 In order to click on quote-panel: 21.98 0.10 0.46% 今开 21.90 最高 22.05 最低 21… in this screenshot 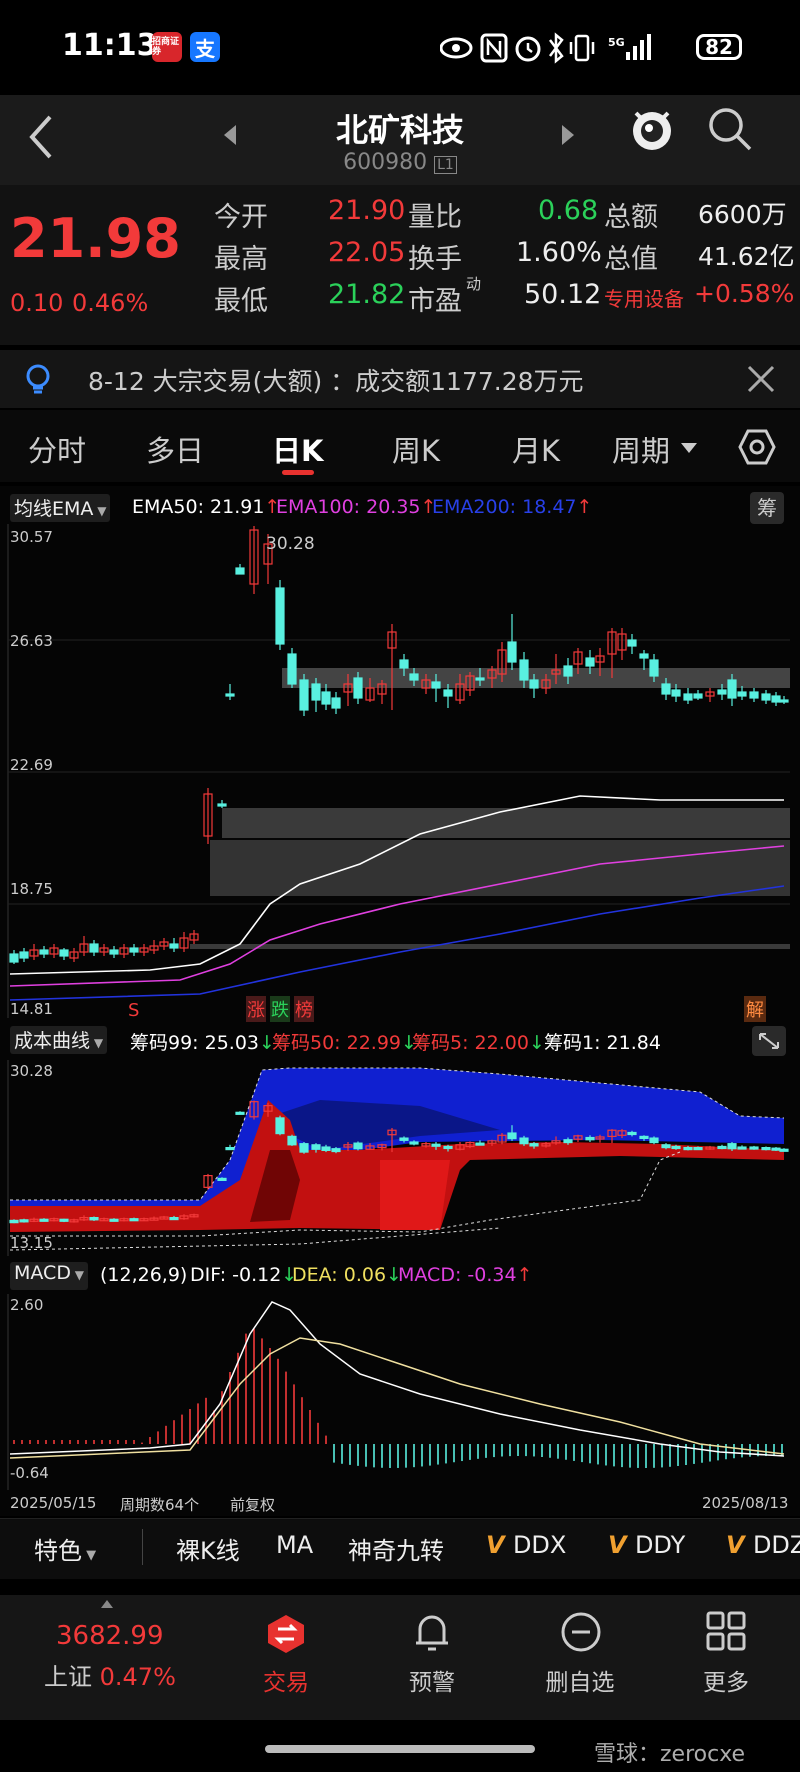, I will do `click(400, 265)`.